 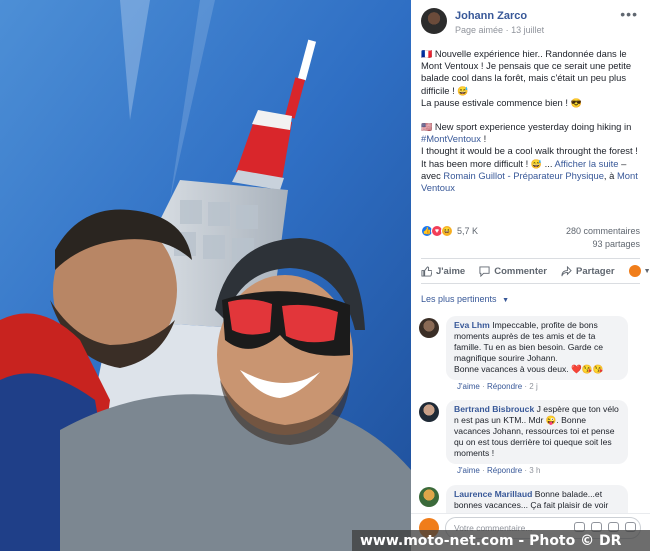 What do you see at coordinates (493, 494) in the screenshot?
I see `commenter-name: Laurence Marillaud` at bounding box center [493, 494].